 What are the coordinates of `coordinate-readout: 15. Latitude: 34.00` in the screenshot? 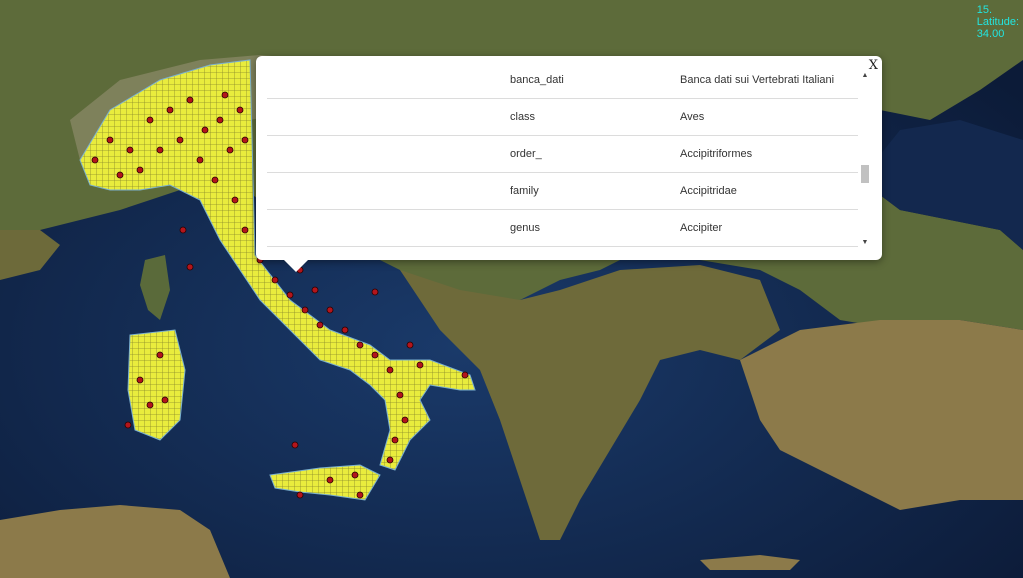 It's located at (998, 22).